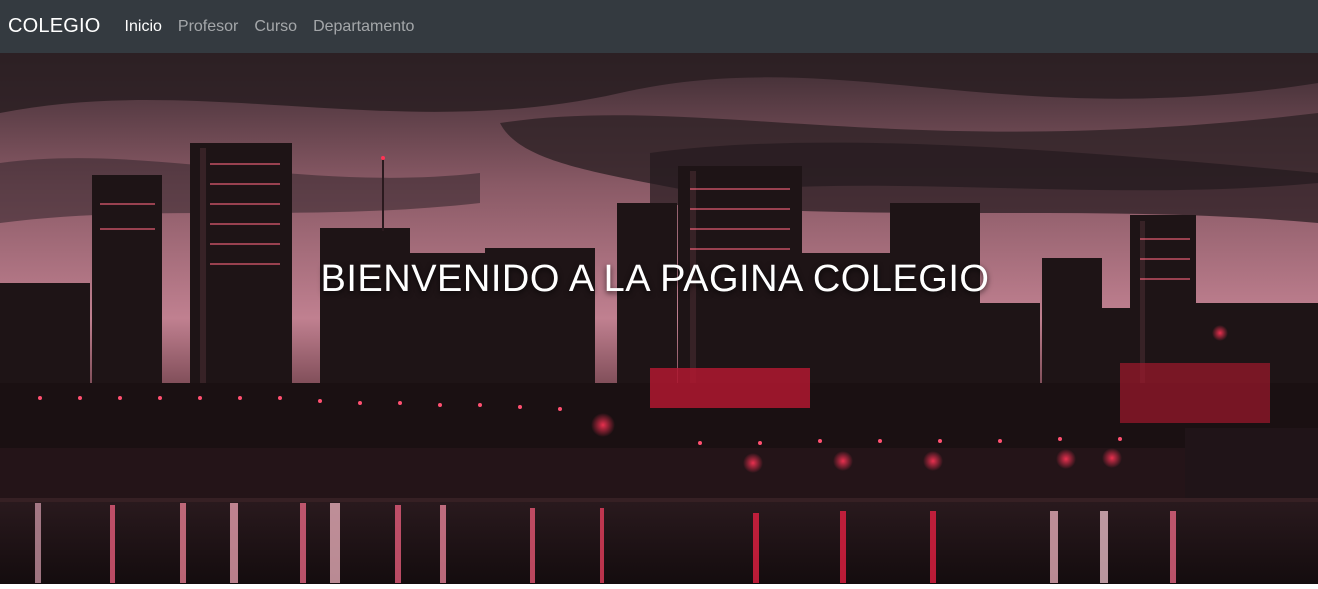  I want to click on page-bottom-strip, so click(659, 586).